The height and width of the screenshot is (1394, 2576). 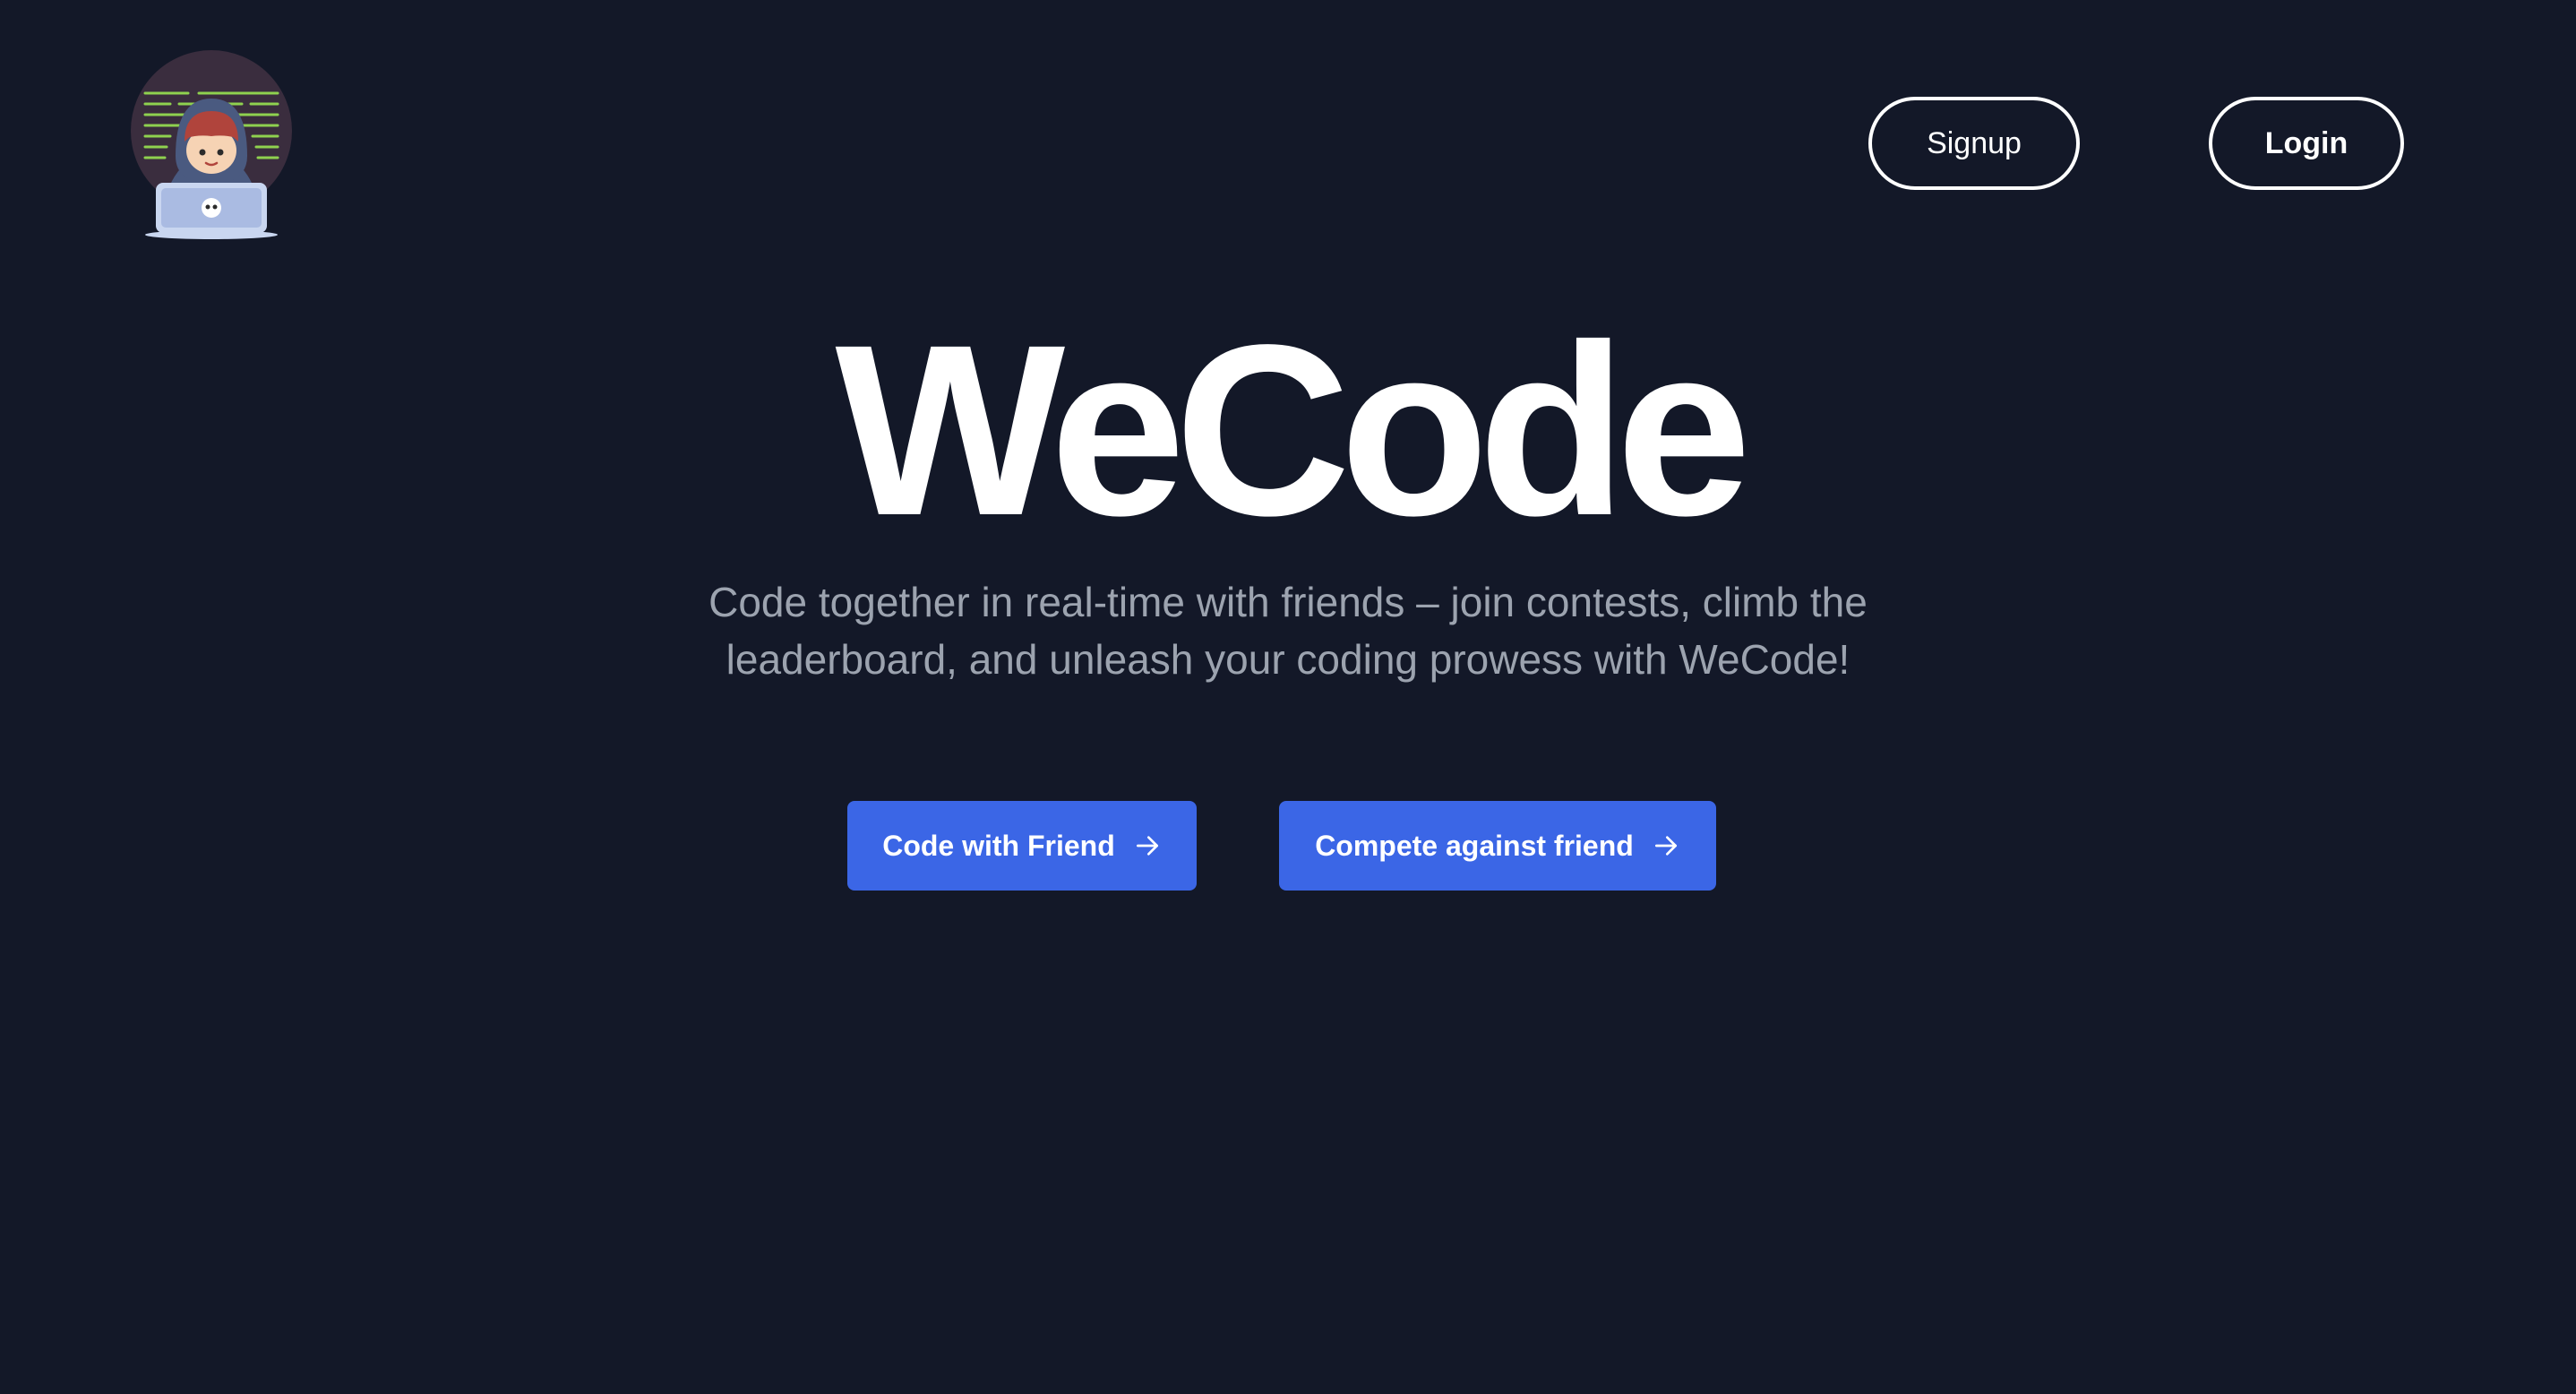 I want to click on logo, so click(x=211, y=144).